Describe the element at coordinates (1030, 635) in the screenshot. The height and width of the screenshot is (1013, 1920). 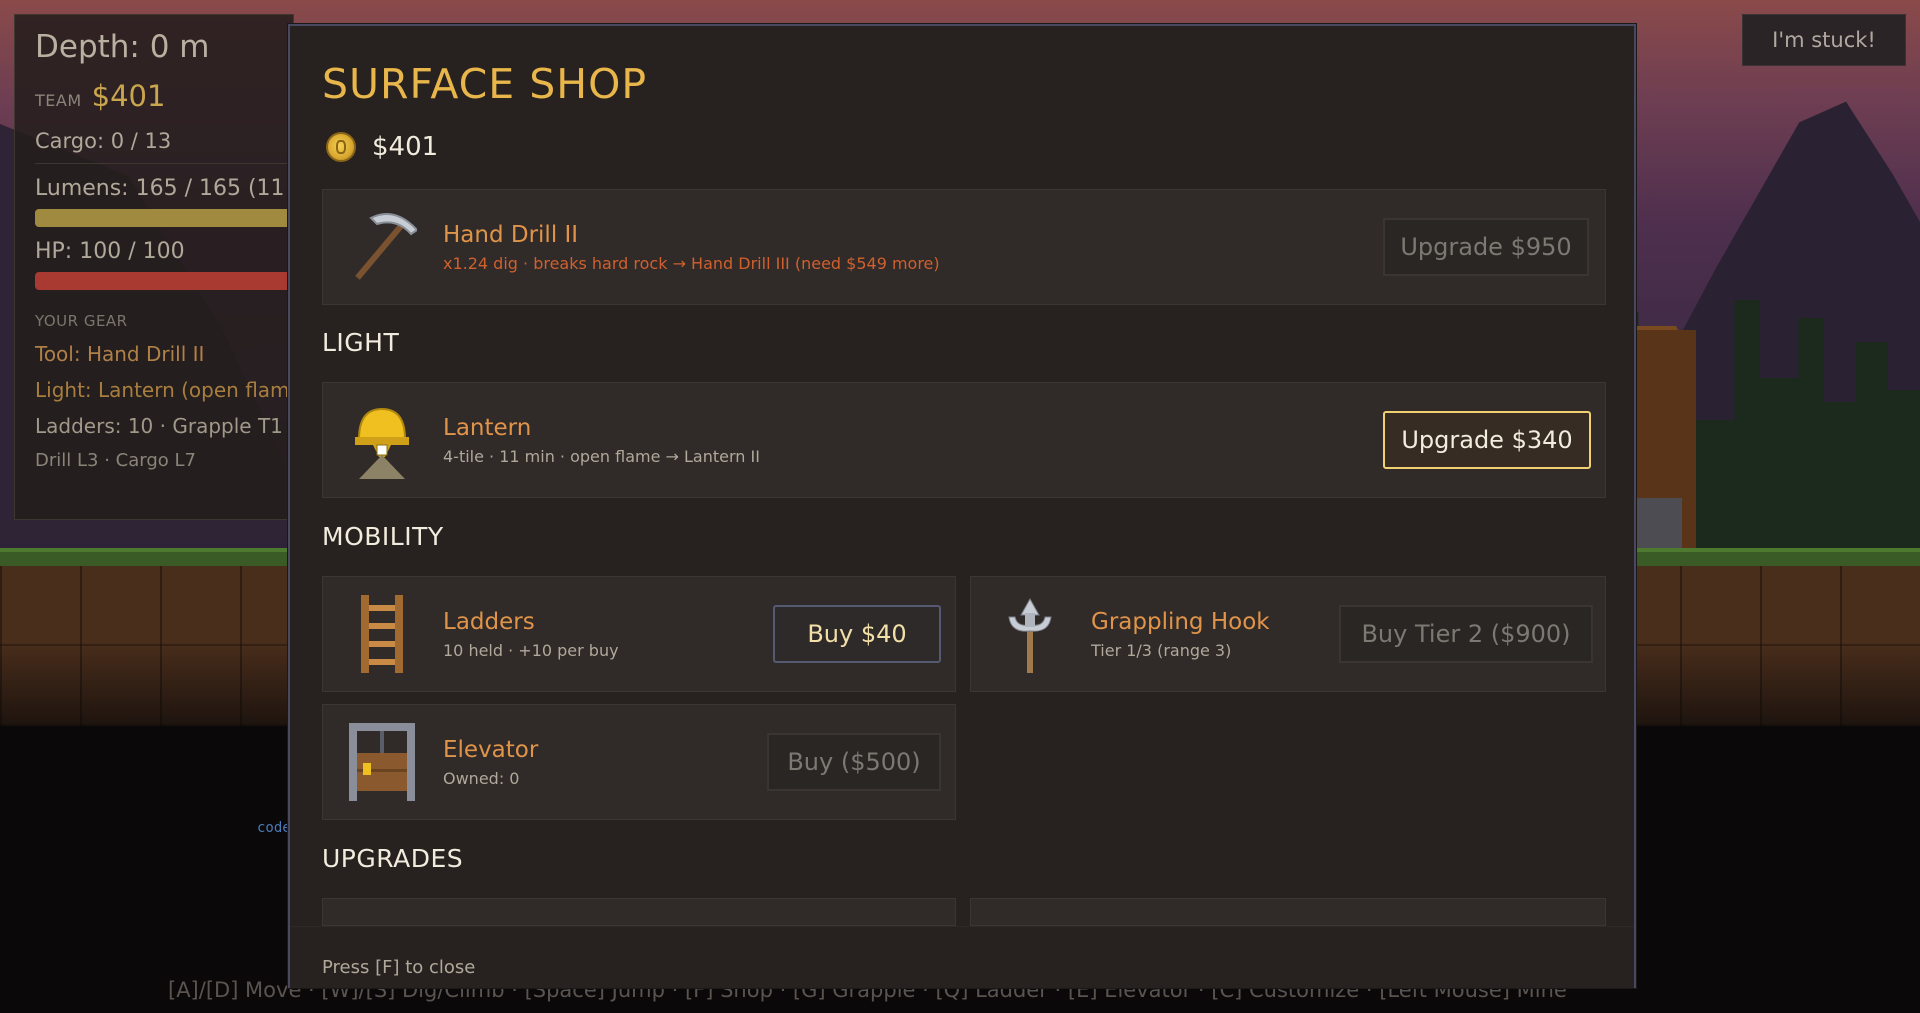
I see `grappling-hook-icon` at that location.